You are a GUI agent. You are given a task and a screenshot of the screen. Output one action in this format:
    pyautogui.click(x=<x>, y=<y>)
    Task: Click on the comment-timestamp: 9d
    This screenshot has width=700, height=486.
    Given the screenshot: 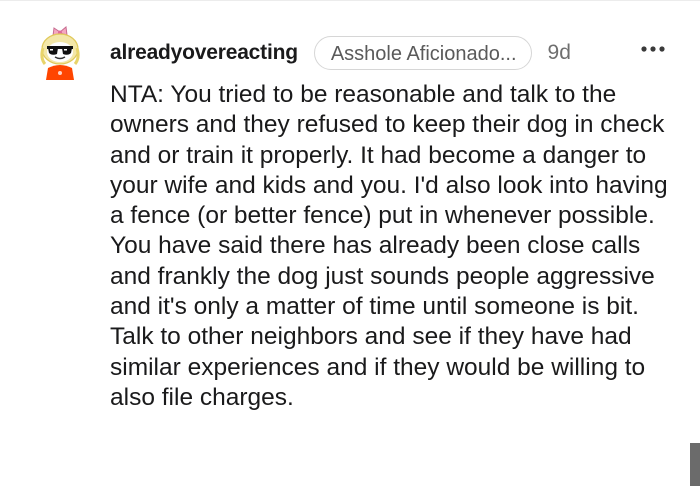 What is the action you would take?
    pyautogui.click(x=559, y=53)
    